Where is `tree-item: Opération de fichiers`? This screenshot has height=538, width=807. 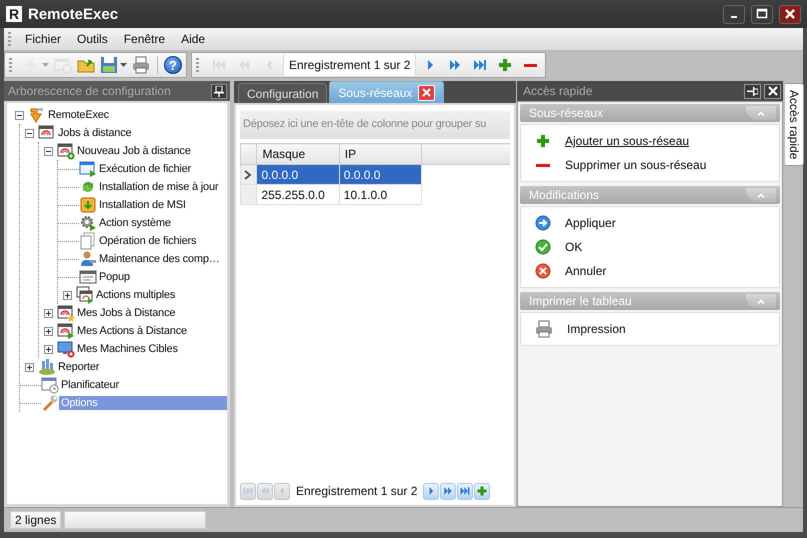 tree-item: Opération de fichiers is located at coordinates (147, 241).